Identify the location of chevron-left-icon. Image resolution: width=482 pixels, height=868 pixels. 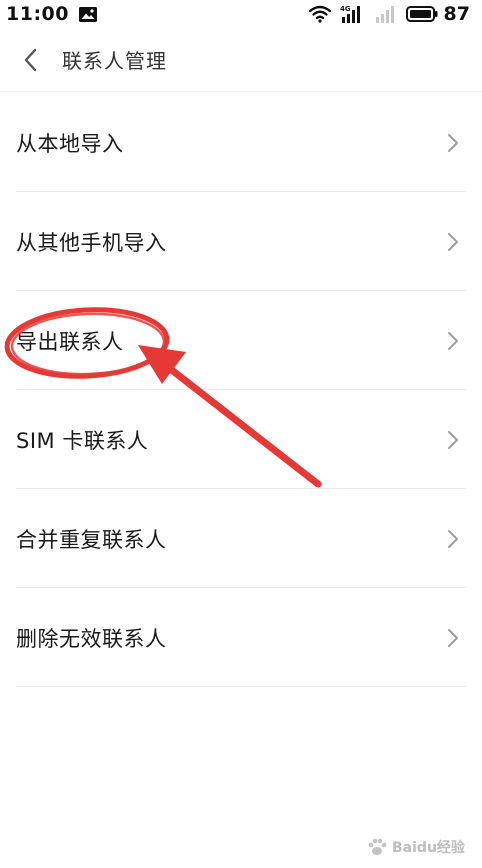
(30, 59).